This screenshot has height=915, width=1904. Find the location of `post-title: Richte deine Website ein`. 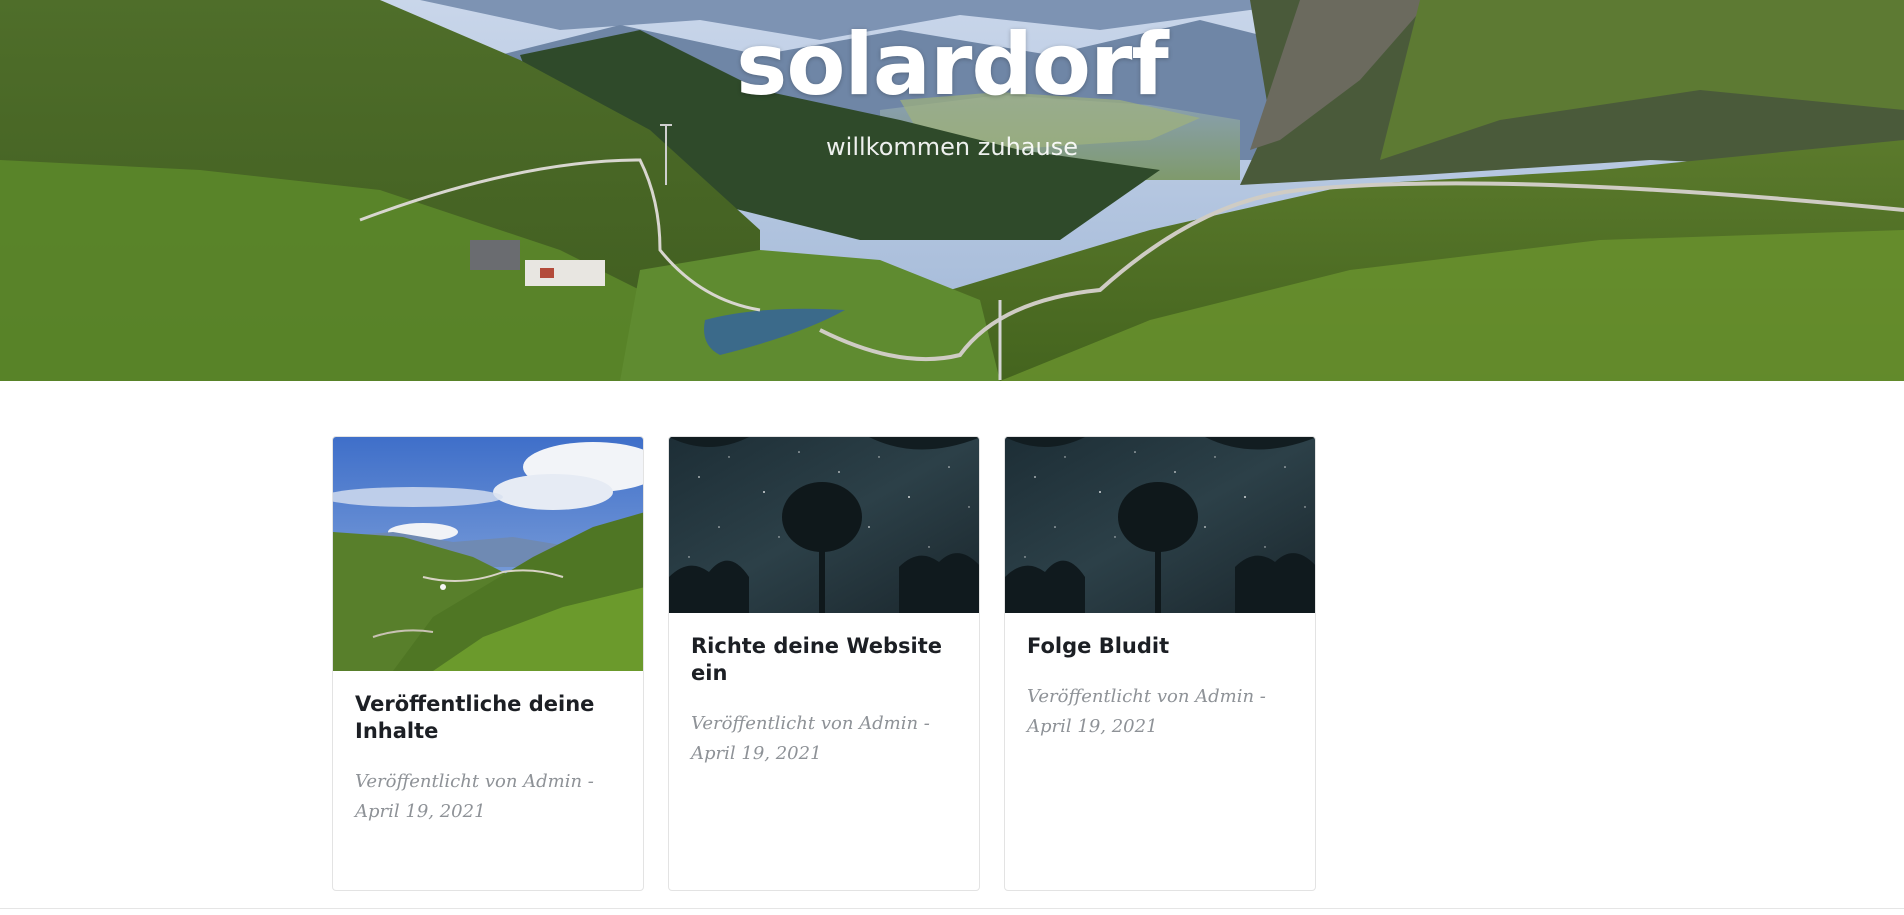

post-title: Richte deine Website ein is located at coordinates (824, 660).